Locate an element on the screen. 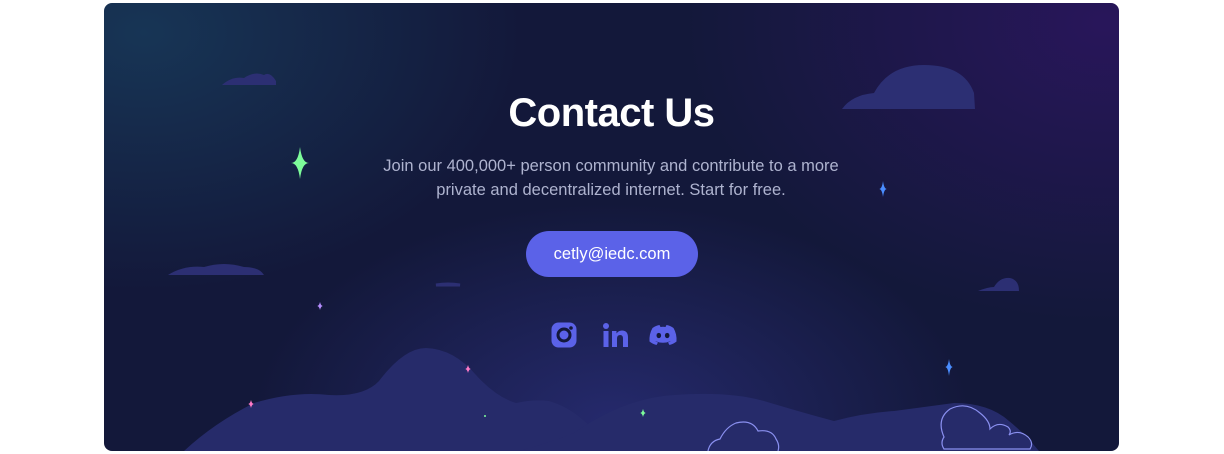  instagram-link is located at coordinates (564, 335).